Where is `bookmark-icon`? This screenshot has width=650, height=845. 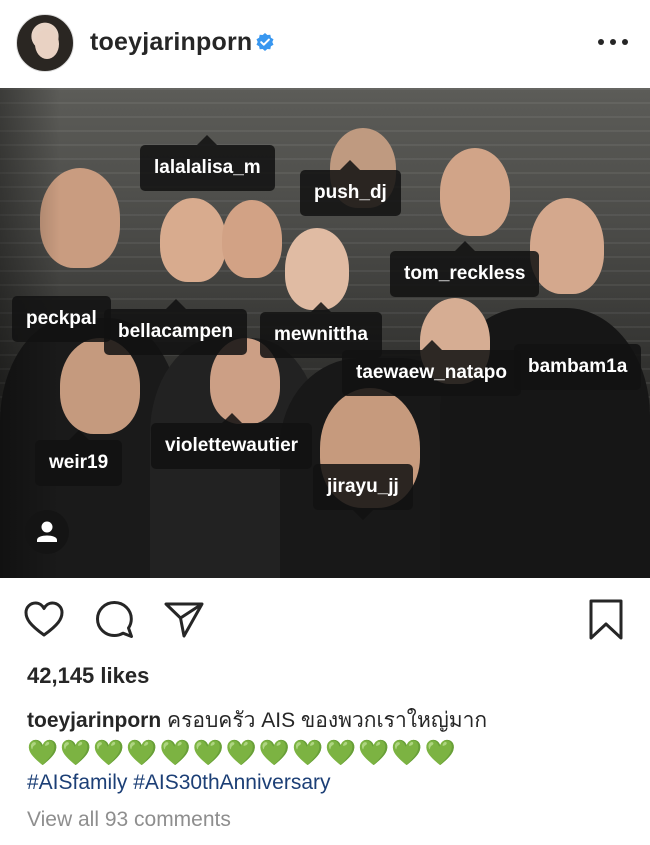 bookmark-icon is located at coordinates (606, 620).